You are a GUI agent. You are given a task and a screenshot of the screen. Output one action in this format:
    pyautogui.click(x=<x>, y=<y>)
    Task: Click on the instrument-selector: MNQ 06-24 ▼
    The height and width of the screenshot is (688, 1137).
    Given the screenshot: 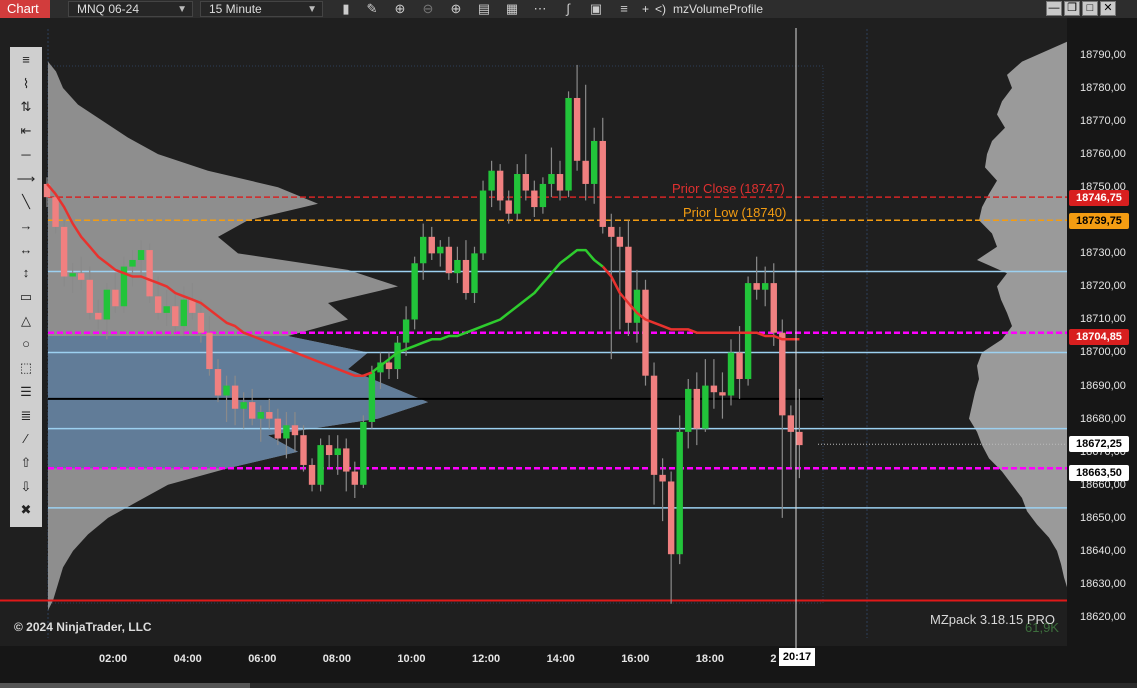 What is the action you would take?
    pyautogui.click(x=130, y=9)
    